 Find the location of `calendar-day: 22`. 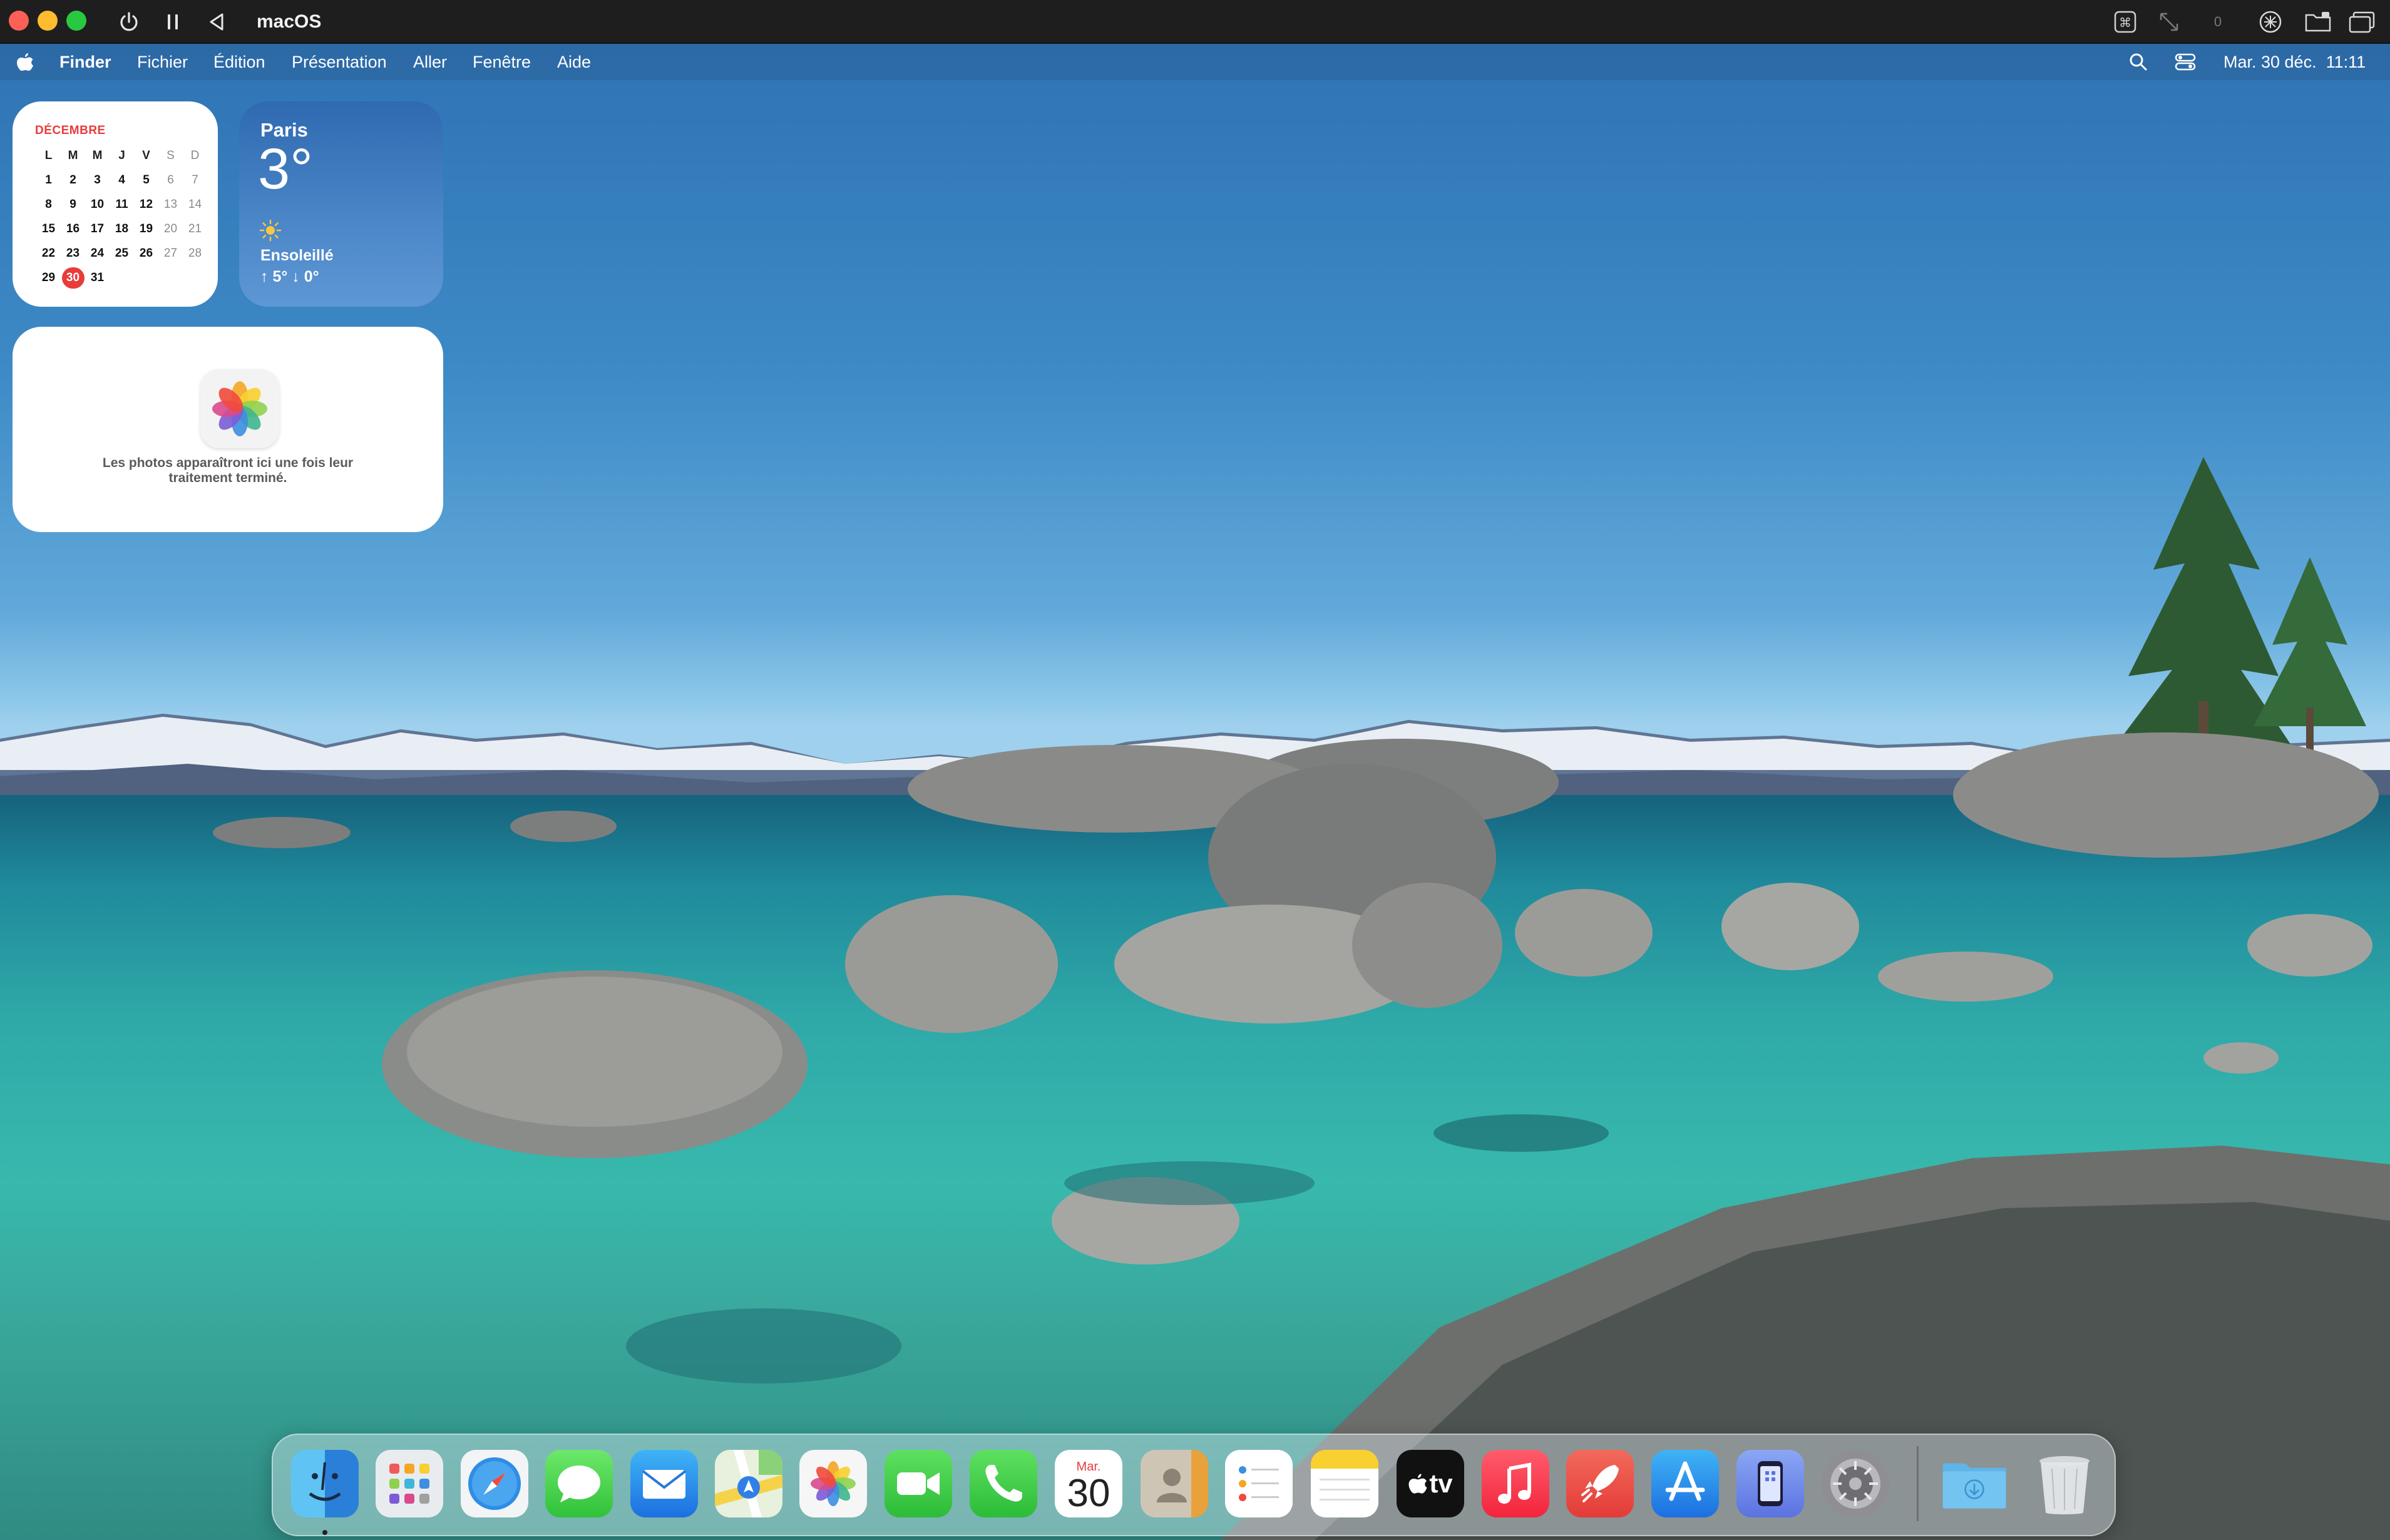

calendar-day: 22 is located at coordinates (48, 253).